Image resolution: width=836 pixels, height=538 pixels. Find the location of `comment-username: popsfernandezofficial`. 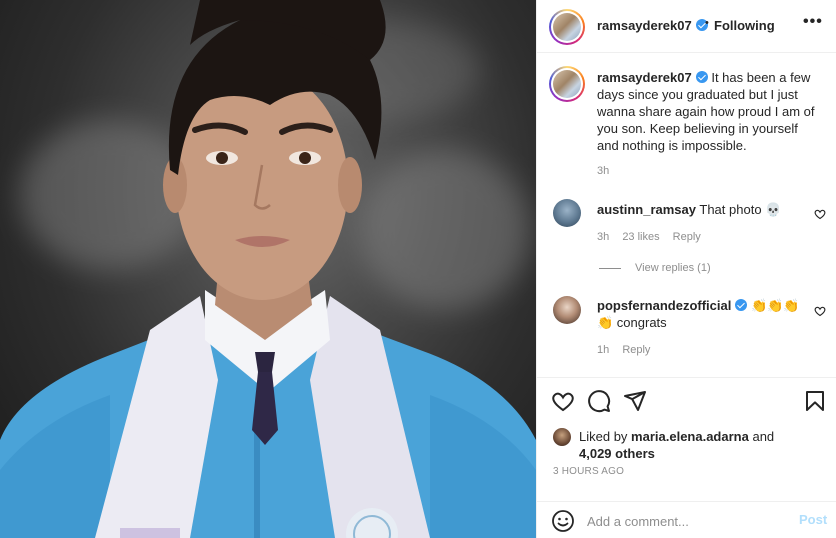

comment-username: popsfernandezofficial is located at coordinates (664, 305).